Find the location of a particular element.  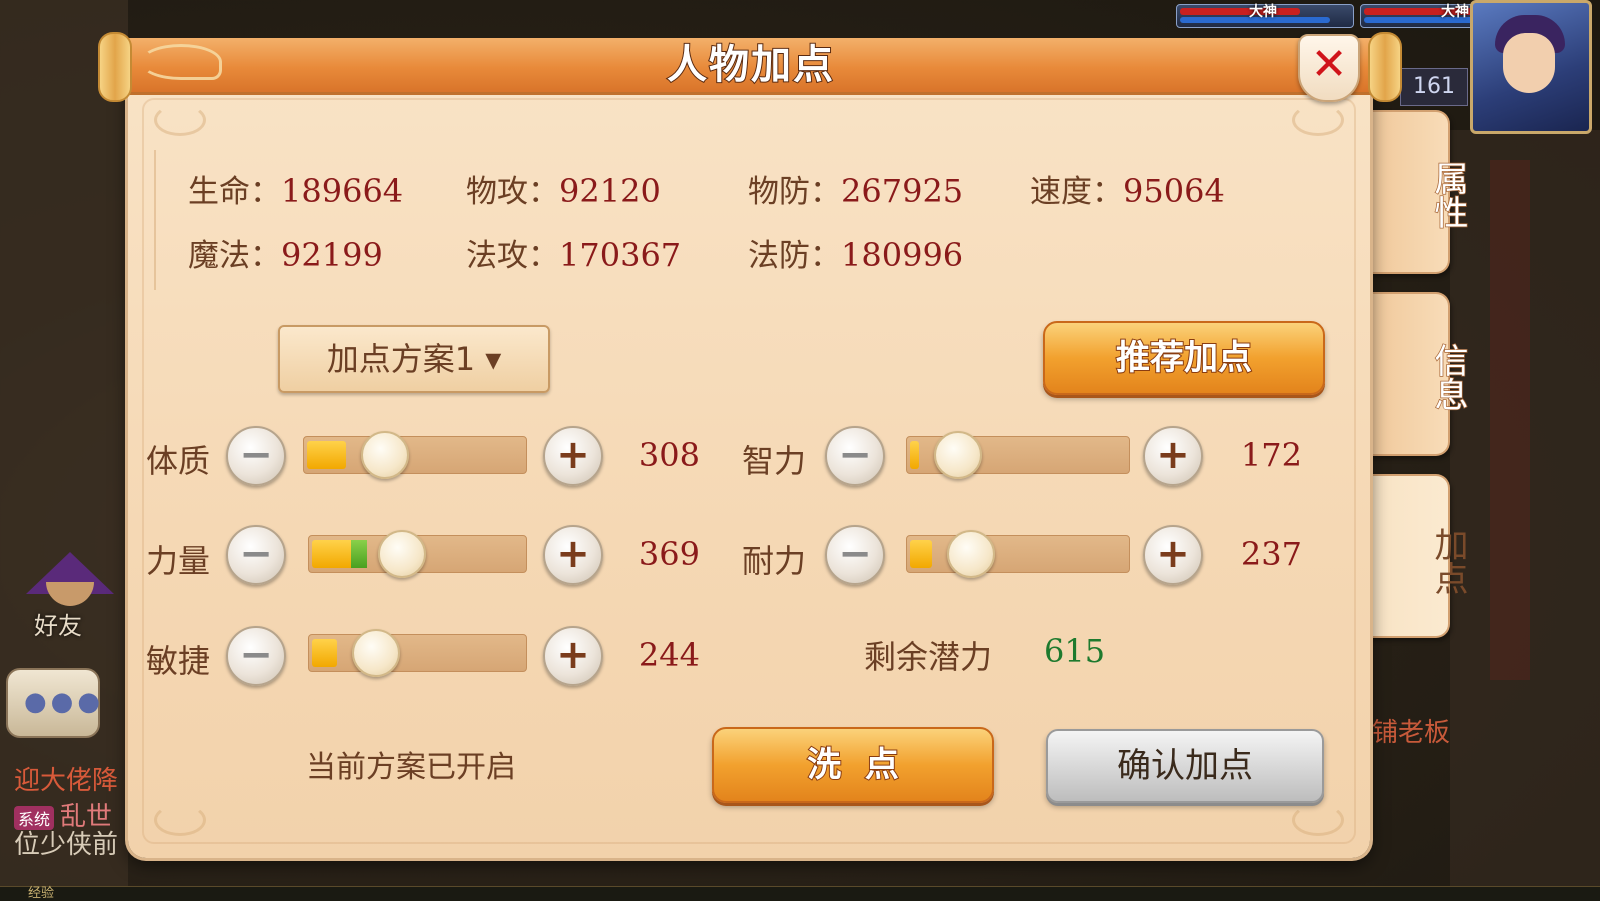

endurance-slider is located at coordinates (1018, 554).